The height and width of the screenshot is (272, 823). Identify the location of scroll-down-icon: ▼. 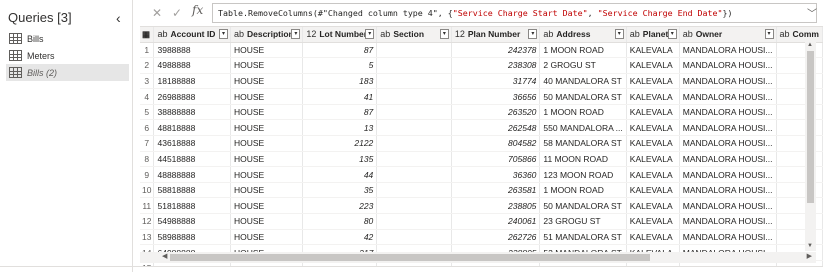
(810, 246).